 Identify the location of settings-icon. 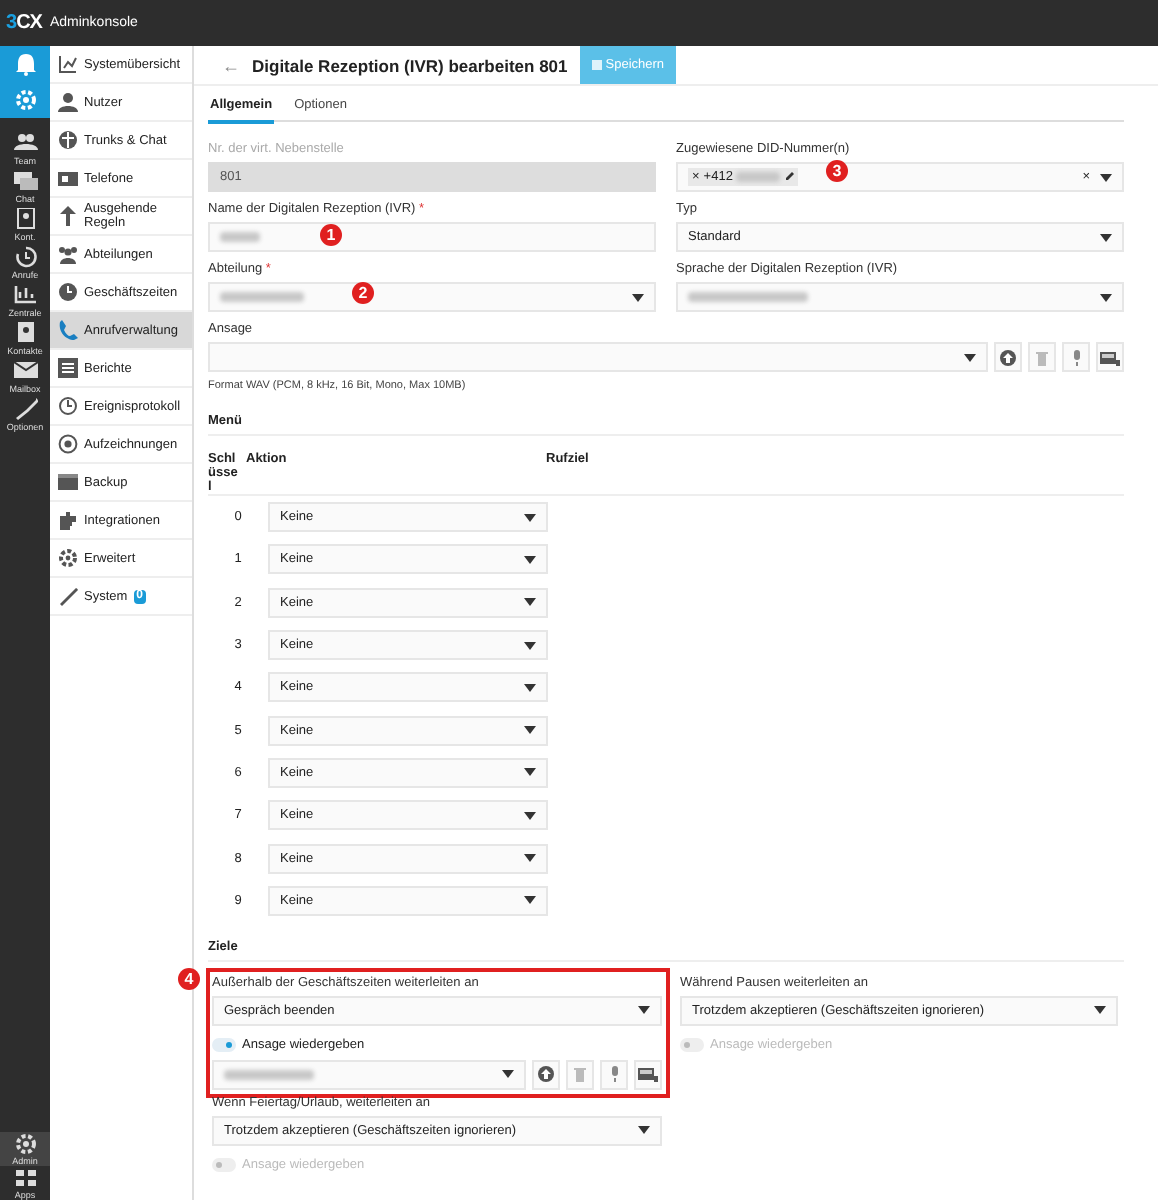
(25, 100).